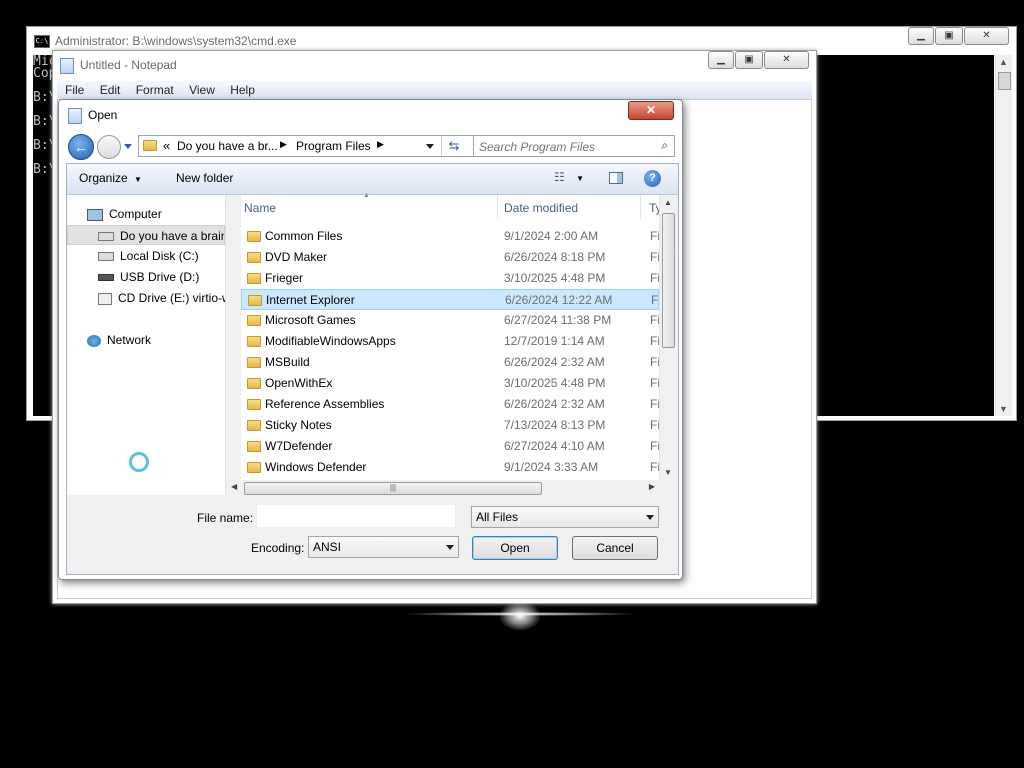  I want to click on address-dropdown-button, so click(430, 146).